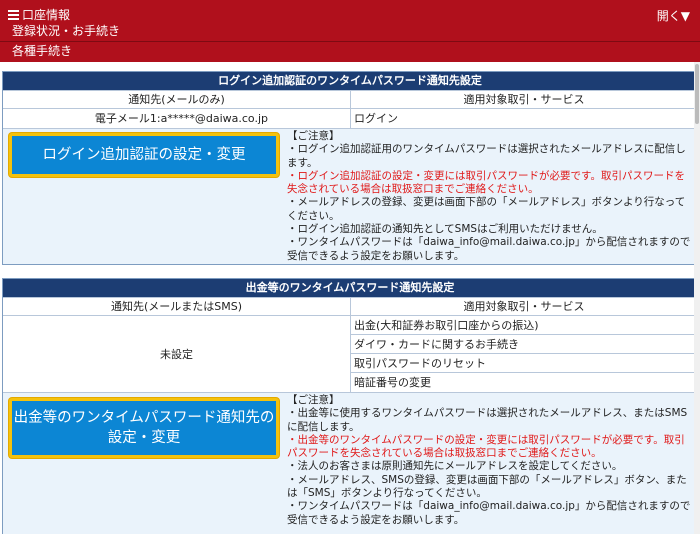 Image resolution: width=700 pixels, height=534 pixels. I want to click on service-item: 暗証番号の変更, so click(392, 382).